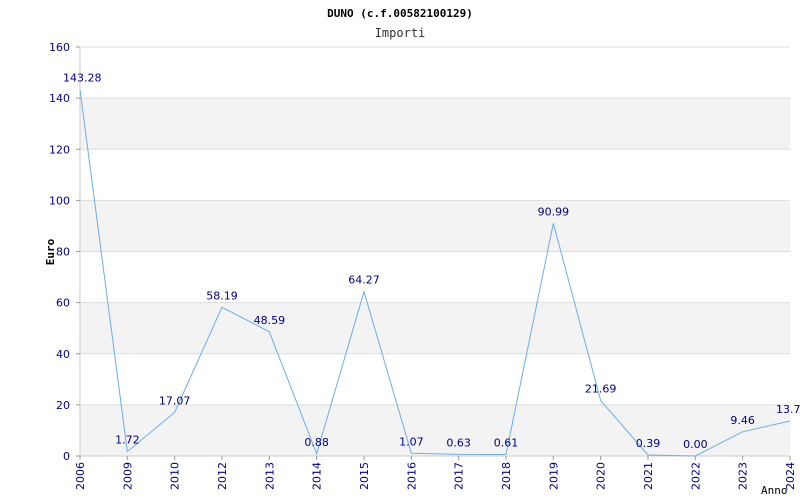 The width and height of the screenshot is (800, 500). Describe the element at coordinates (59, 200) in the screenshot. I see `y-tick-label: 100` at that location.